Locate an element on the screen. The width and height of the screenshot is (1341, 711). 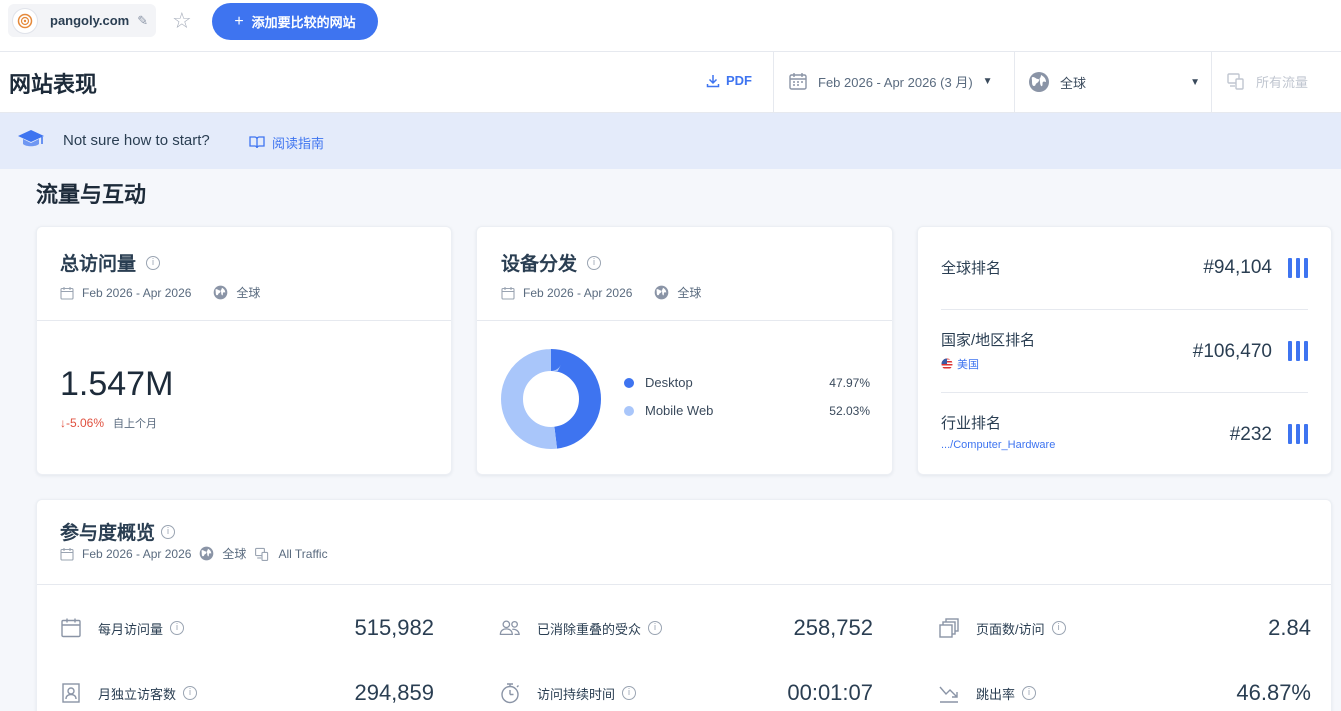
legend-value: 52.03% is located at coordinates (849, 410).